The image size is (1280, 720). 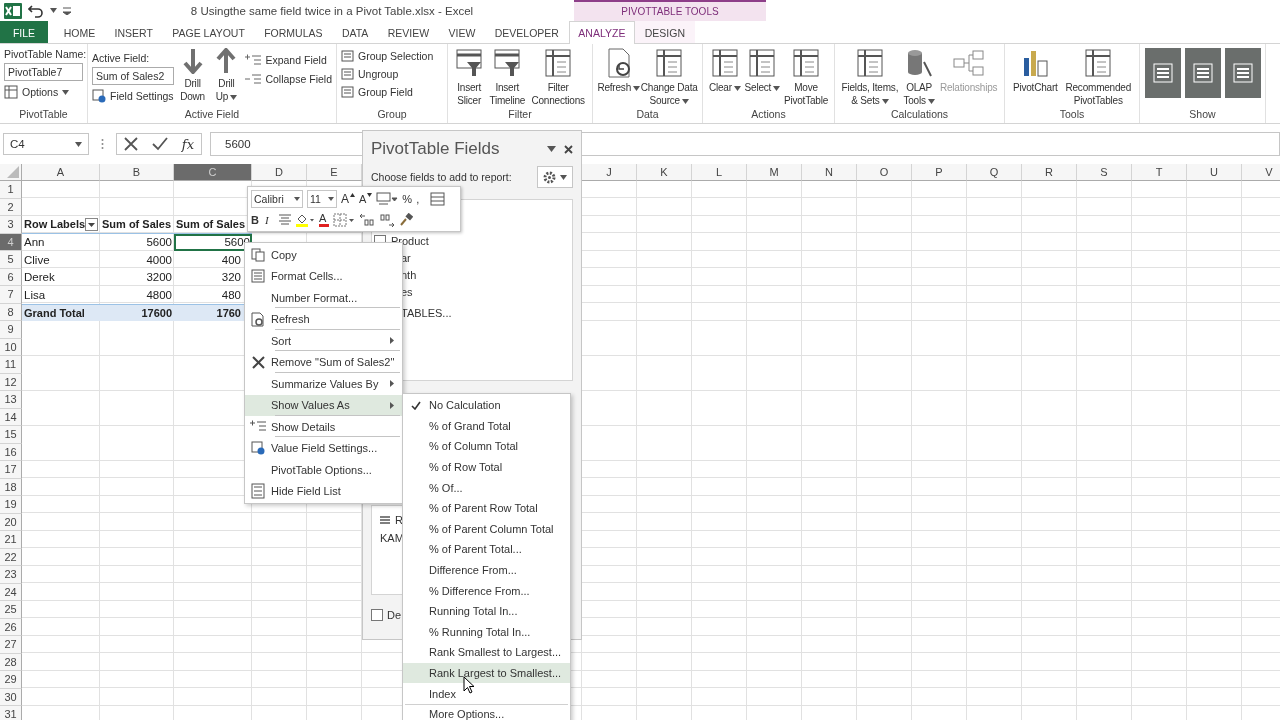 I want to click on defer-label: De, so click(x=394, y=615).